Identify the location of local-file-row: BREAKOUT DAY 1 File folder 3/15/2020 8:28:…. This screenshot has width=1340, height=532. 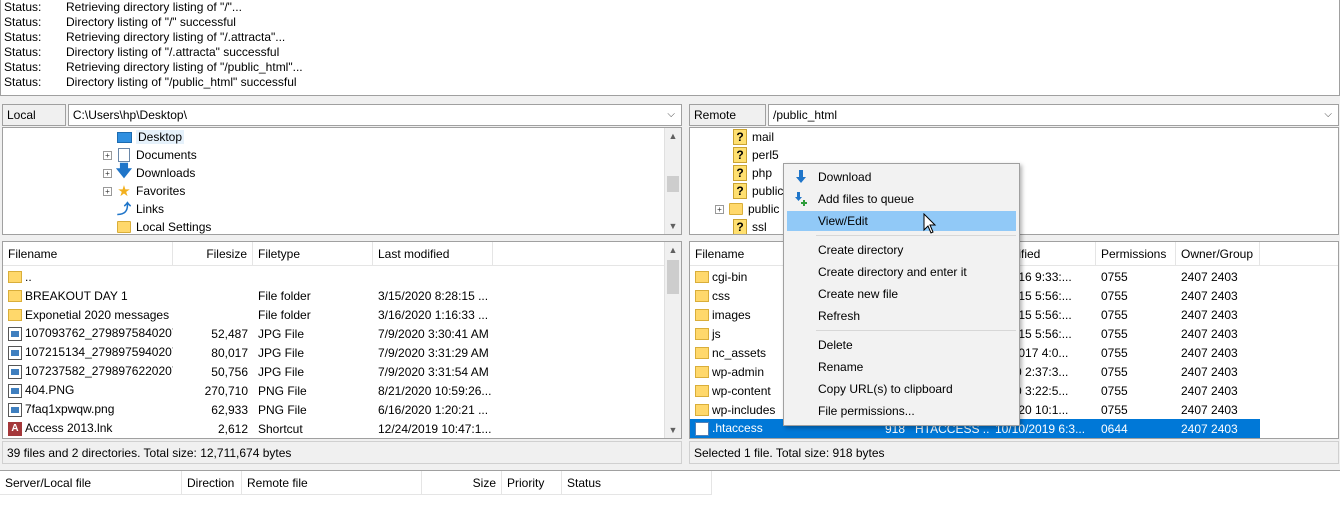
(248, 295).